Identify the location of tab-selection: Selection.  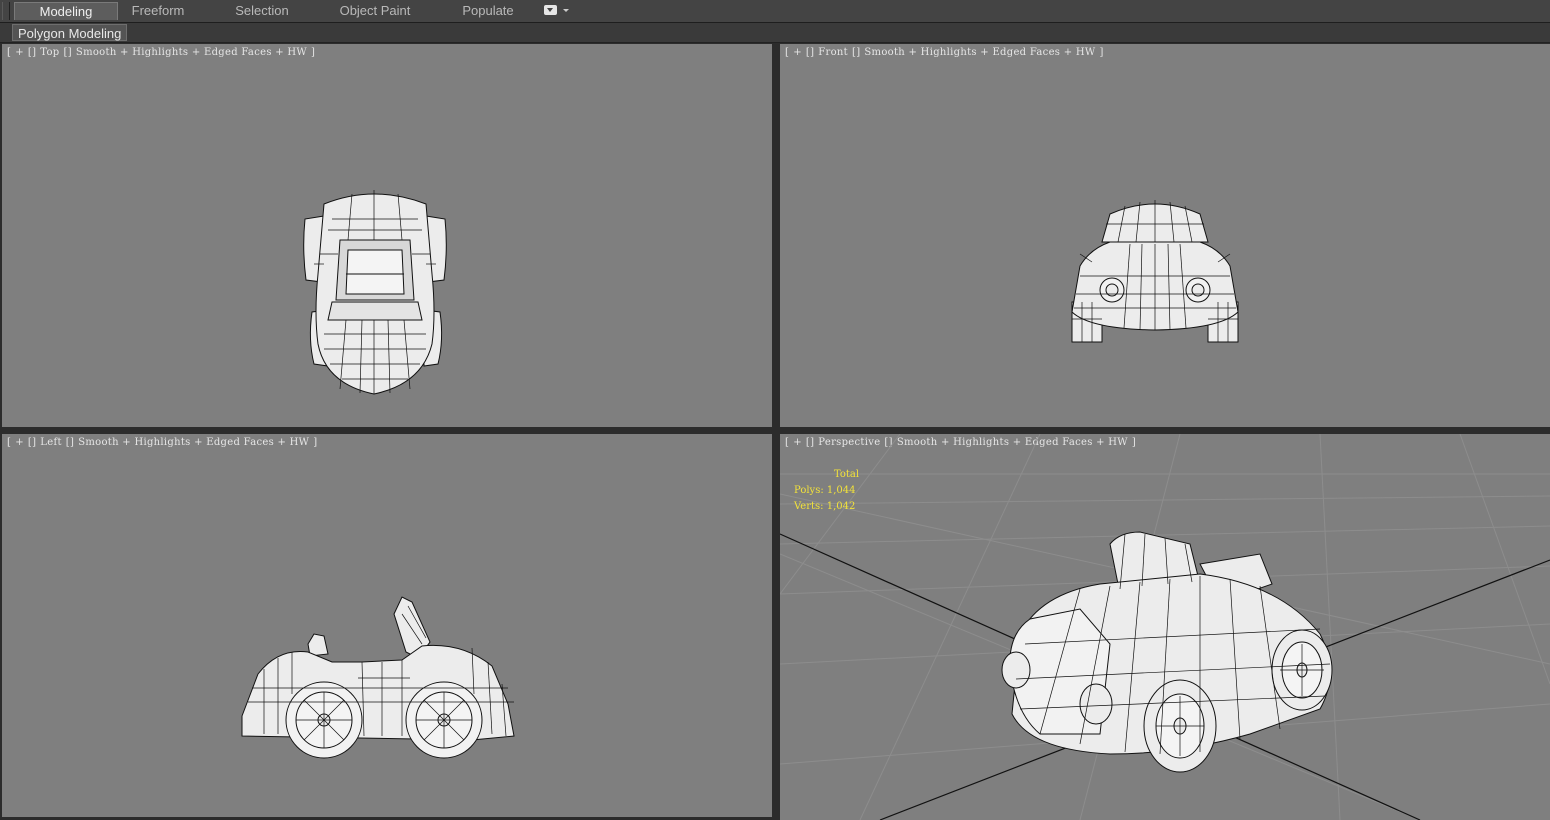
(262, 11).